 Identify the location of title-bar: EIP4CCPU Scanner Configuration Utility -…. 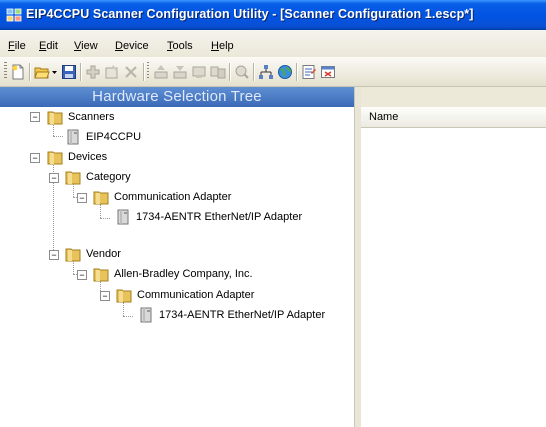
(273, 15).